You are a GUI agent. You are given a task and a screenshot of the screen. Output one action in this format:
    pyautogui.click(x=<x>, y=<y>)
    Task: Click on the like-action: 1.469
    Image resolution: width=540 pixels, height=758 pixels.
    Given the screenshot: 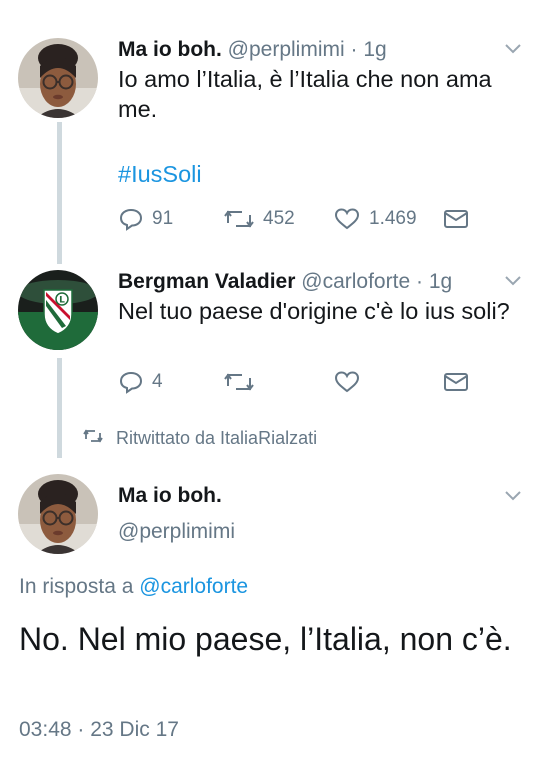 What is the action you would take?
    pyautogui.click(x=375, y=219)
    